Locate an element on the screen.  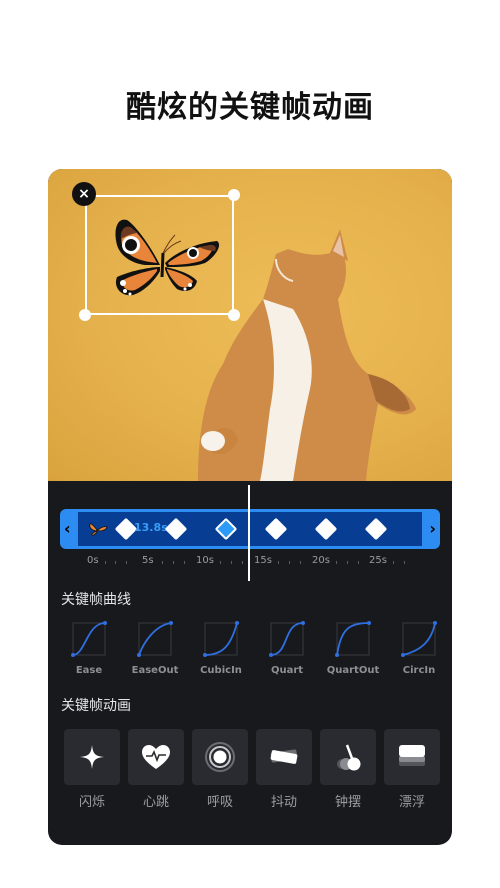
animation-preset-sparkle: 闪烁 is located at coordinates (92, 769).